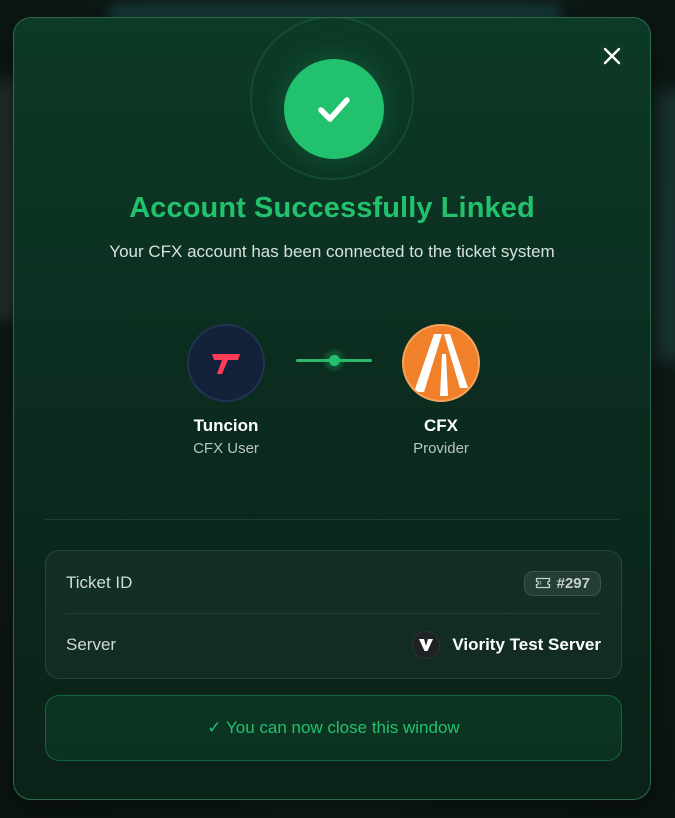  I want to click on ticket-id-value: #297, so click(573, 583).